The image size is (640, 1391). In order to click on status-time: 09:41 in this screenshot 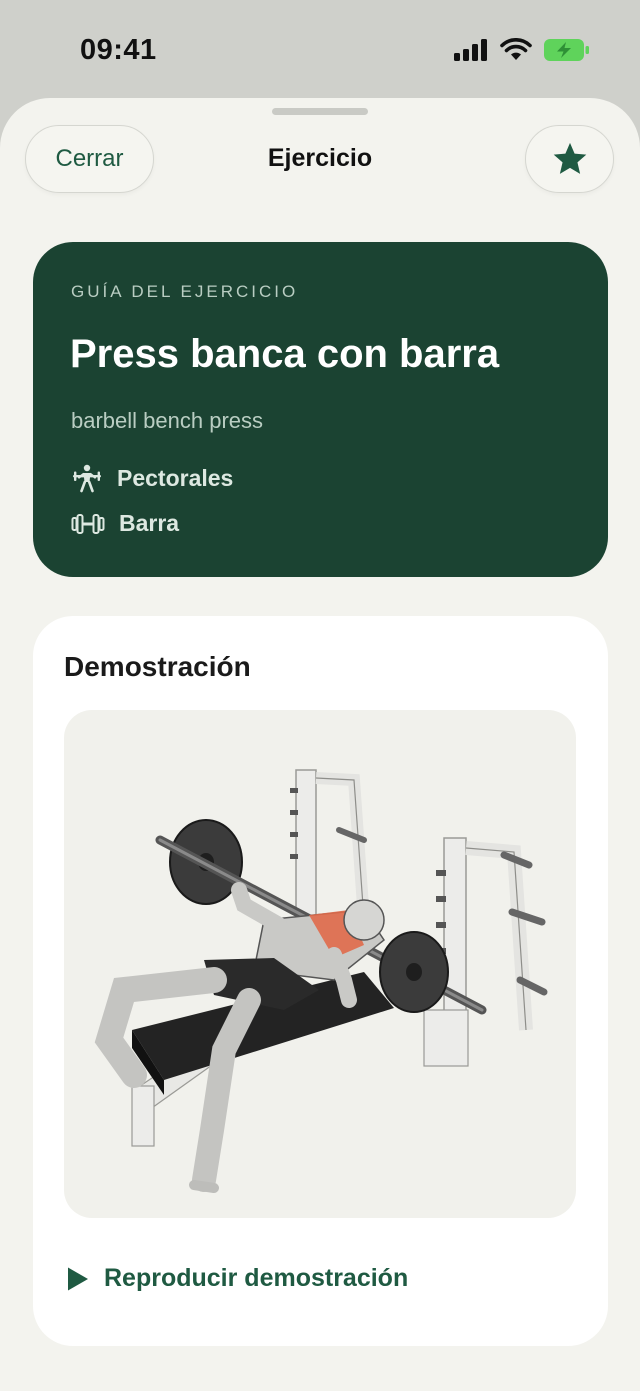, I will do `click(118, 50)`.